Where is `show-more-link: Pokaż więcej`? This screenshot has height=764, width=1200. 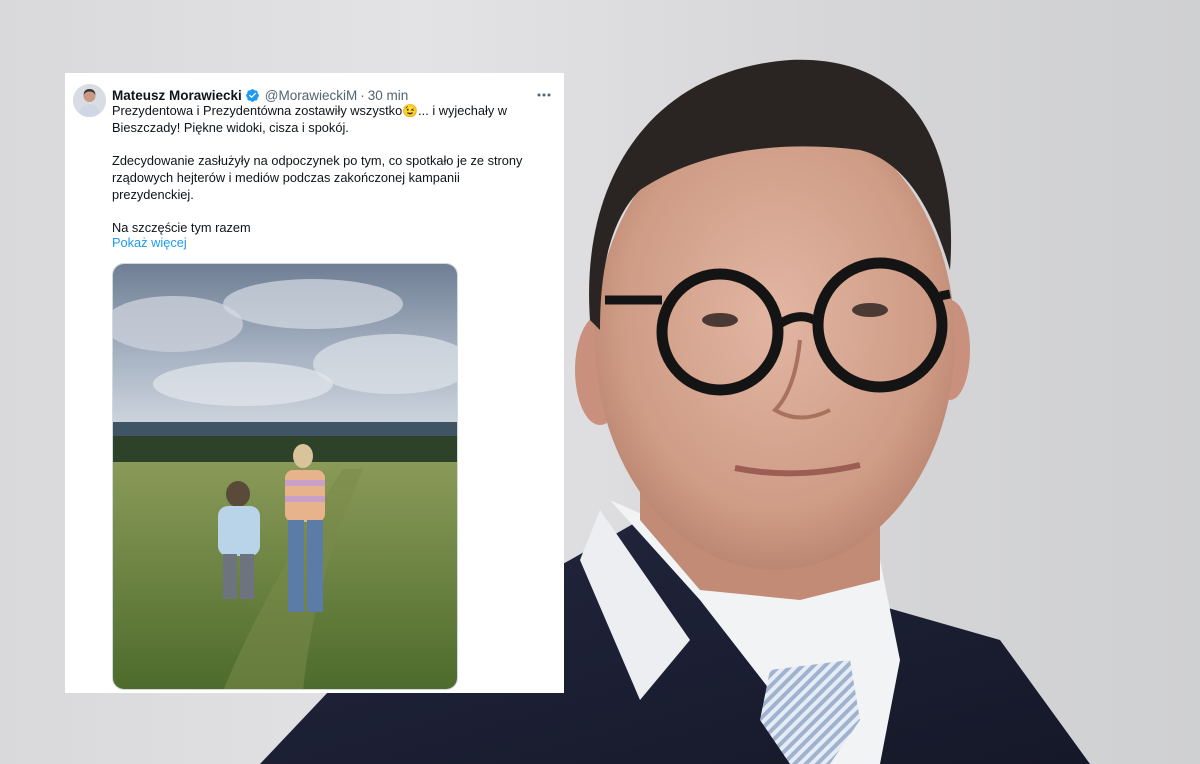
show-more-link: Pokaż więcej is located at coordinates (149, 242).